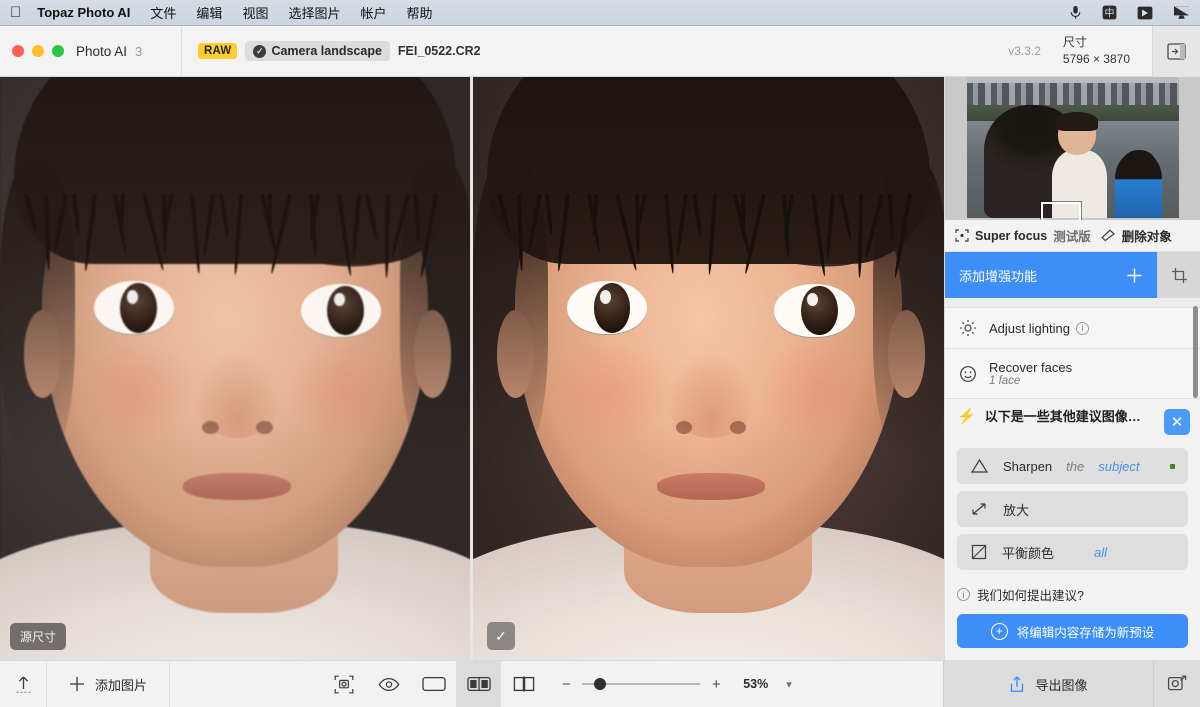  I want to click on tool-remove-object: 删除对象, so click(1136, 235).